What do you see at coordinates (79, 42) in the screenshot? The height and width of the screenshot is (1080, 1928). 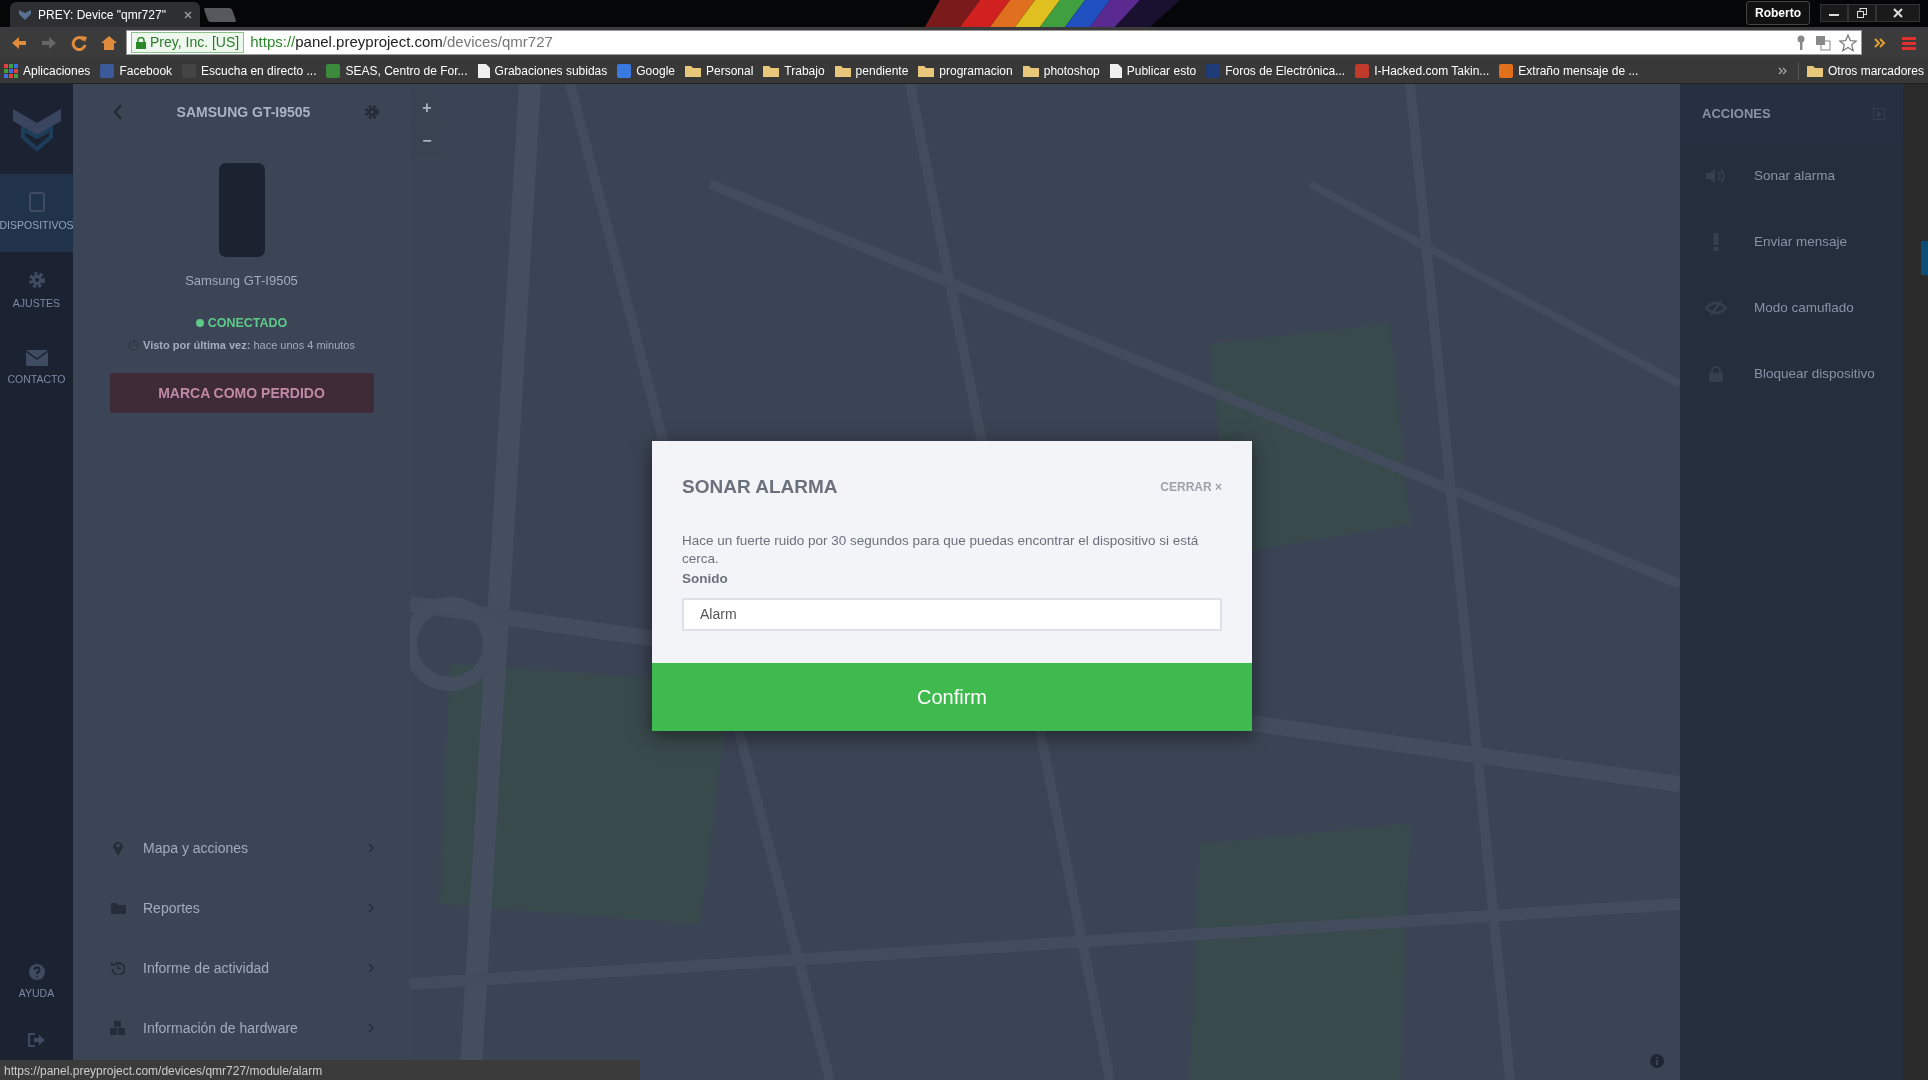 I see `reload-icon` at bounding box center [79, 42].